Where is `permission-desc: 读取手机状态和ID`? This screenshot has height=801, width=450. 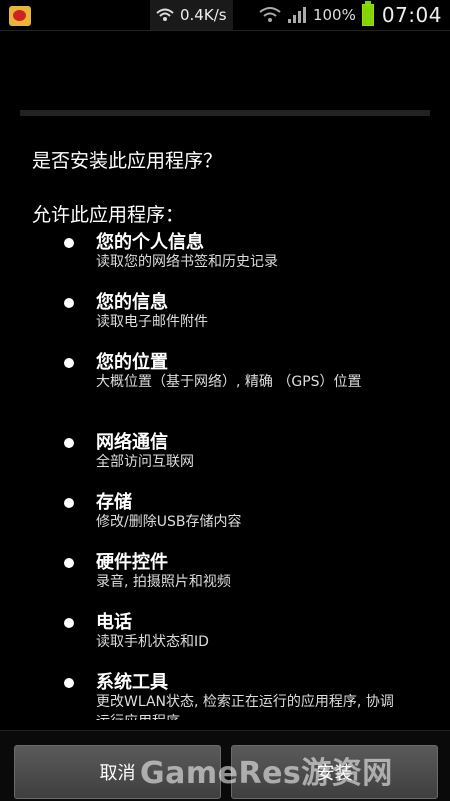 permission-desc: 读取手机状态和ID is located at coordinates (152, 642).